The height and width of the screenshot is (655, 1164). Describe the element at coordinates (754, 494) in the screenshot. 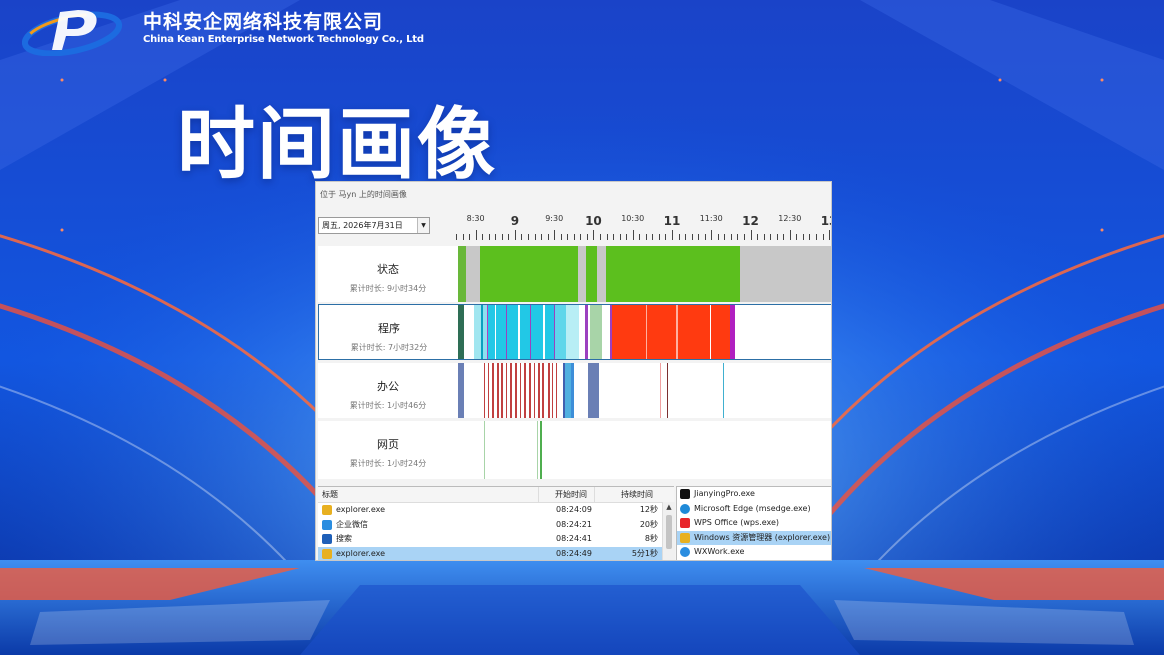

I see `app-list-item: JianyingPro.exe` at that location.